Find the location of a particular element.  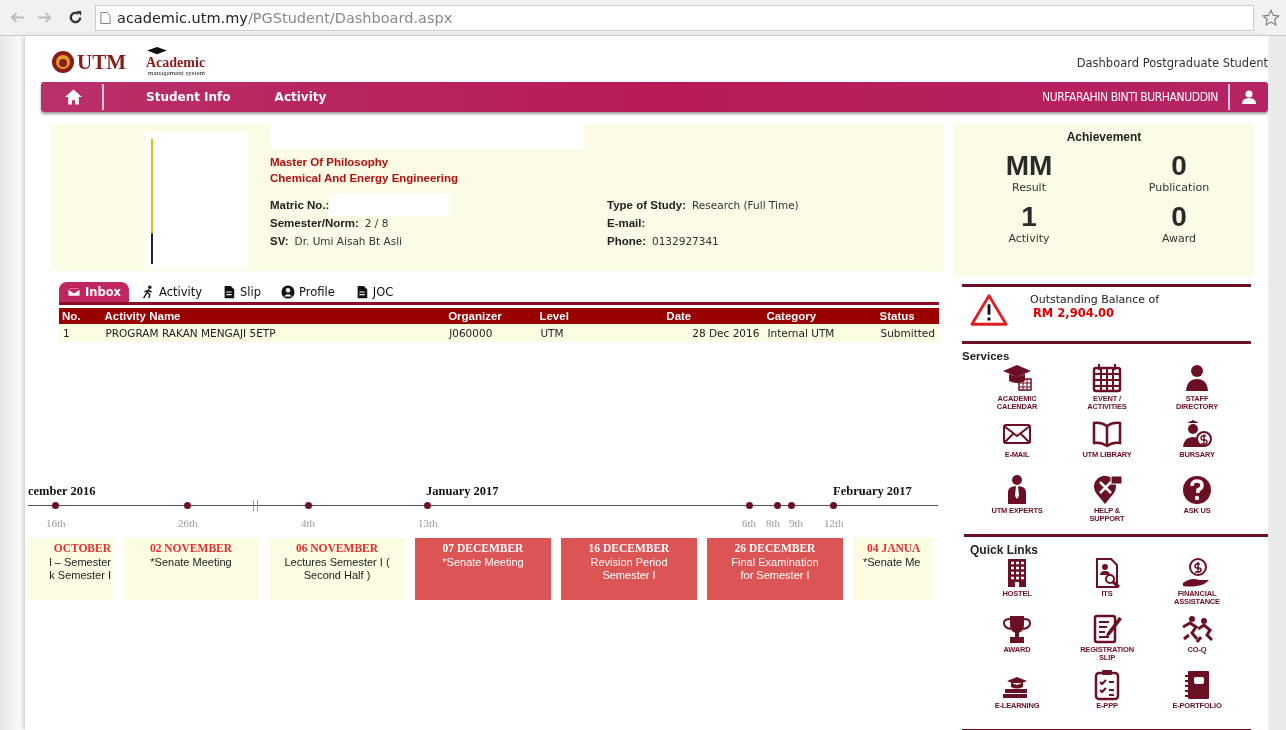

table-cell: 1 is located at coordinates (80, 333).